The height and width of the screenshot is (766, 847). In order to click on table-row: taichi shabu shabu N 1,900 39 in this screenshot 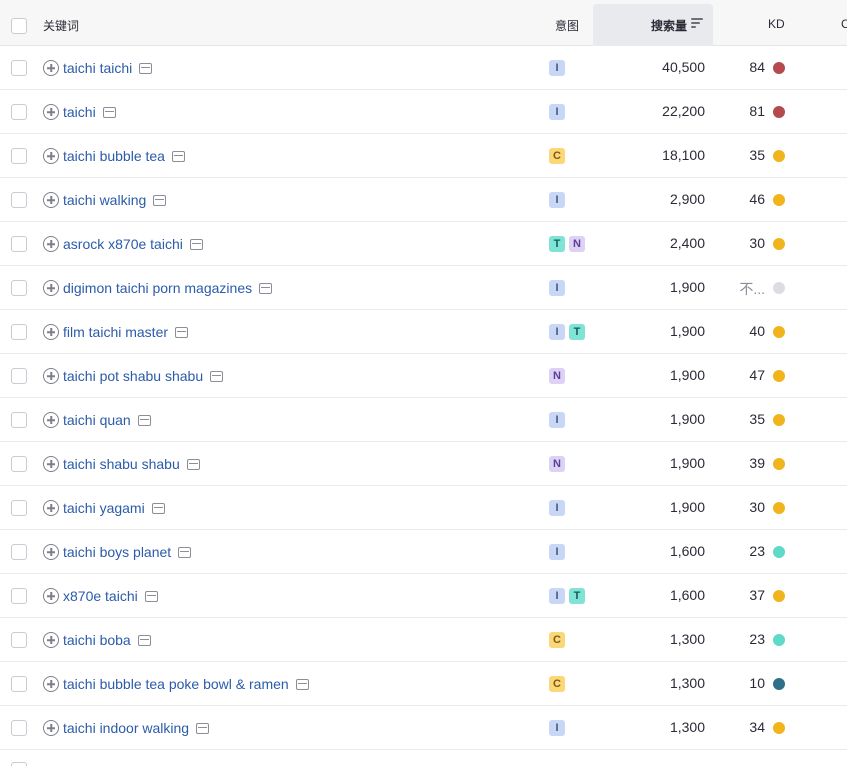, I will do `click(423, 464)`.